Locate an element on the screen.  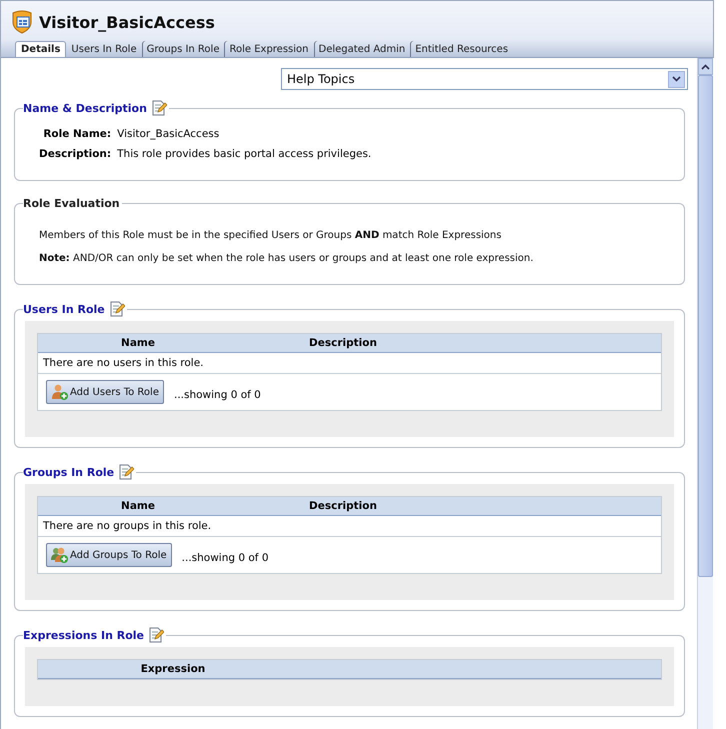
empty-message: There are no users in this role. is located at coordinates (349, 363).